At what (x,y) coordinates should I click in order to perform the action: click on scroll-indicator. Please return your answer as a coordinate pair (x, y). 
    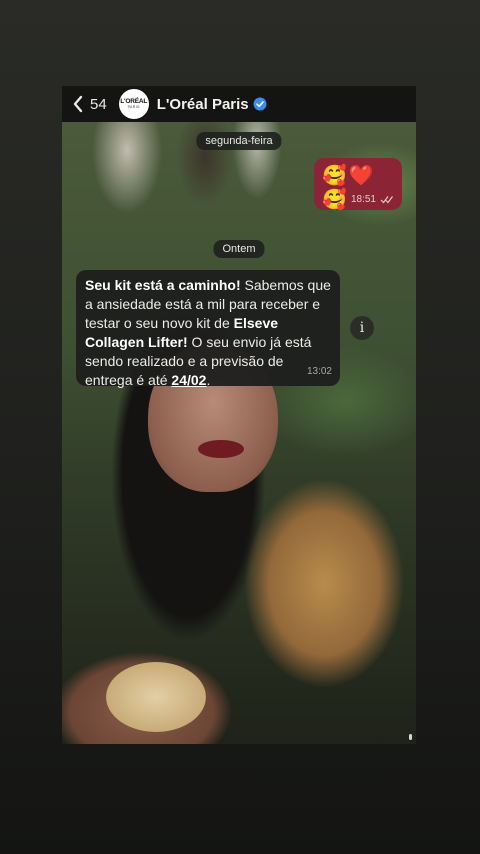
    Looking at the image, I should click on (410, 737).